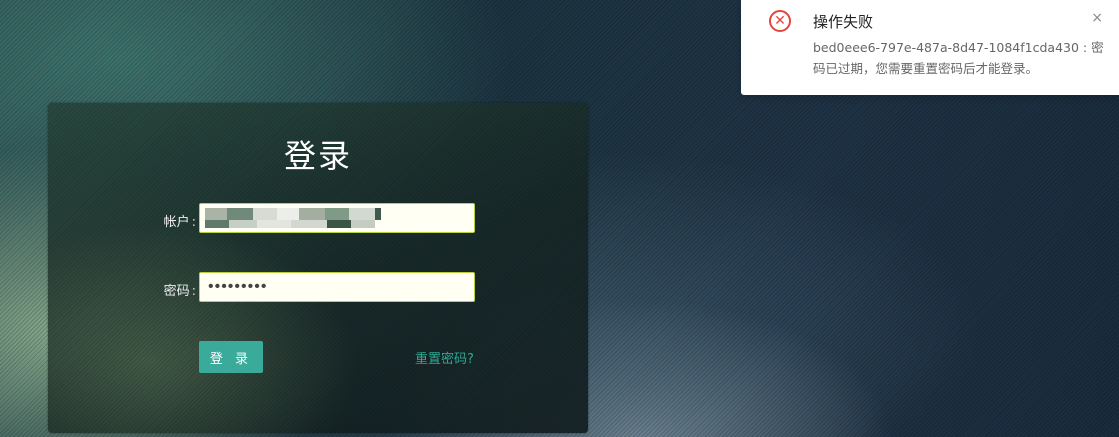 The image size is (1119, 437). Describe the element at coordinates (780, 21) in the screenshot. I see `error-circle-icon: ✕` at that location.